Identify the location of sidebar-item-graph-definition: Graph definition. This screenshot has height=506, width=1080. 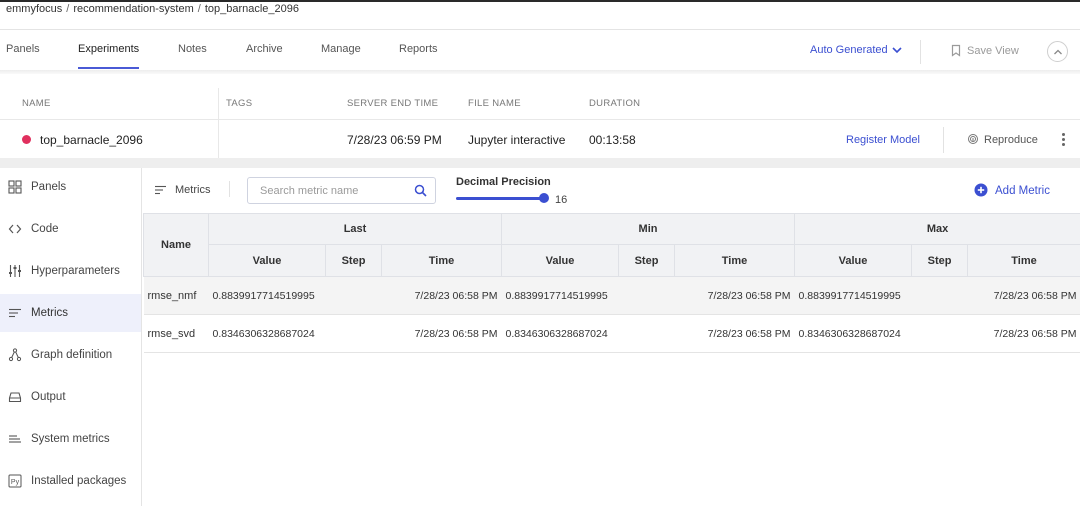
(70, 355).